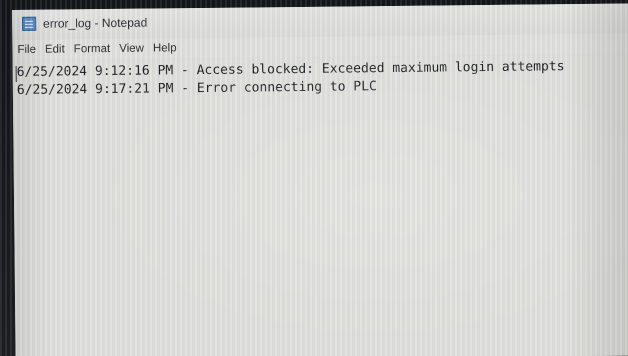 The height and width of the screenshot is (356, 628). Describe the element at coordinates (95, 23) in the screenshot. I see `window-title: error_log - Notepad` at that location.